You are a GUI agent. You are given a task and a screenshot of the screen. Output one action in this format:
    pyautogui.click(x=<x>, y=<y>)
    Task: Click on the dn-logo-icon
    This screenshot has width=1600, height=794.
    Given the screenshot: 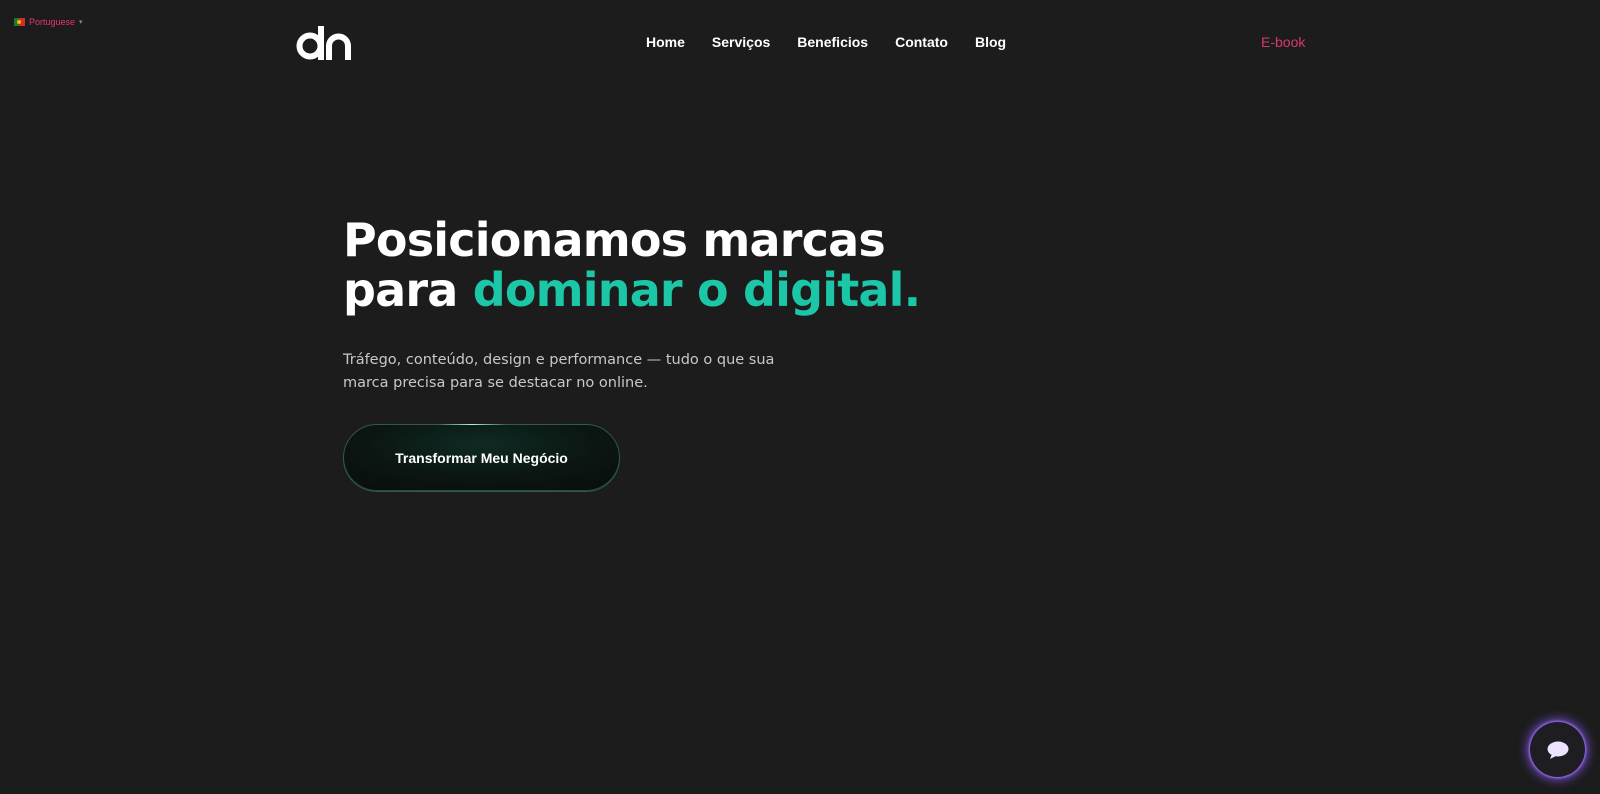 What is the action you would take?
    pyautogui.click(x=323, y=43)
    